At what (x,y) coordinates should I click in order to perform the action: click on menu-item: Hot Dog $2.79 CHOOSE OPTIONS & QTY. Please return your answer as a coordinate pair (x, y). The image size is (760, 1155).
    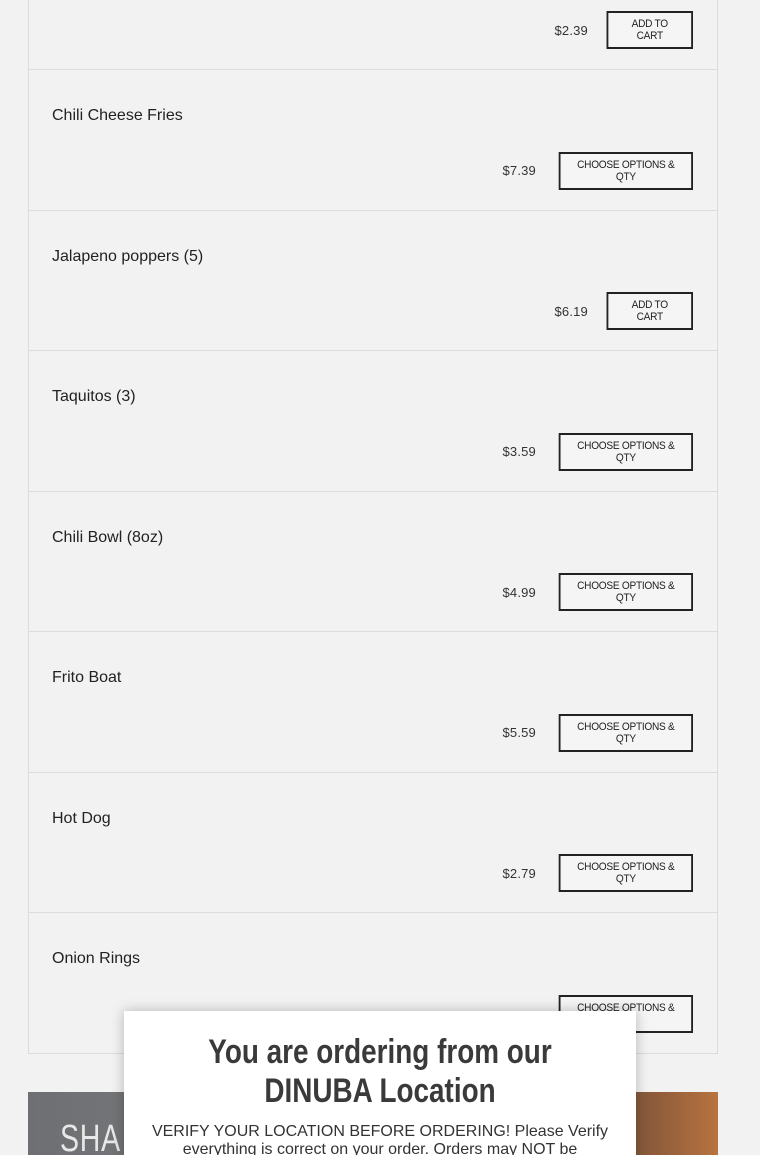
    Looking at the image, I should click on (373, 842).